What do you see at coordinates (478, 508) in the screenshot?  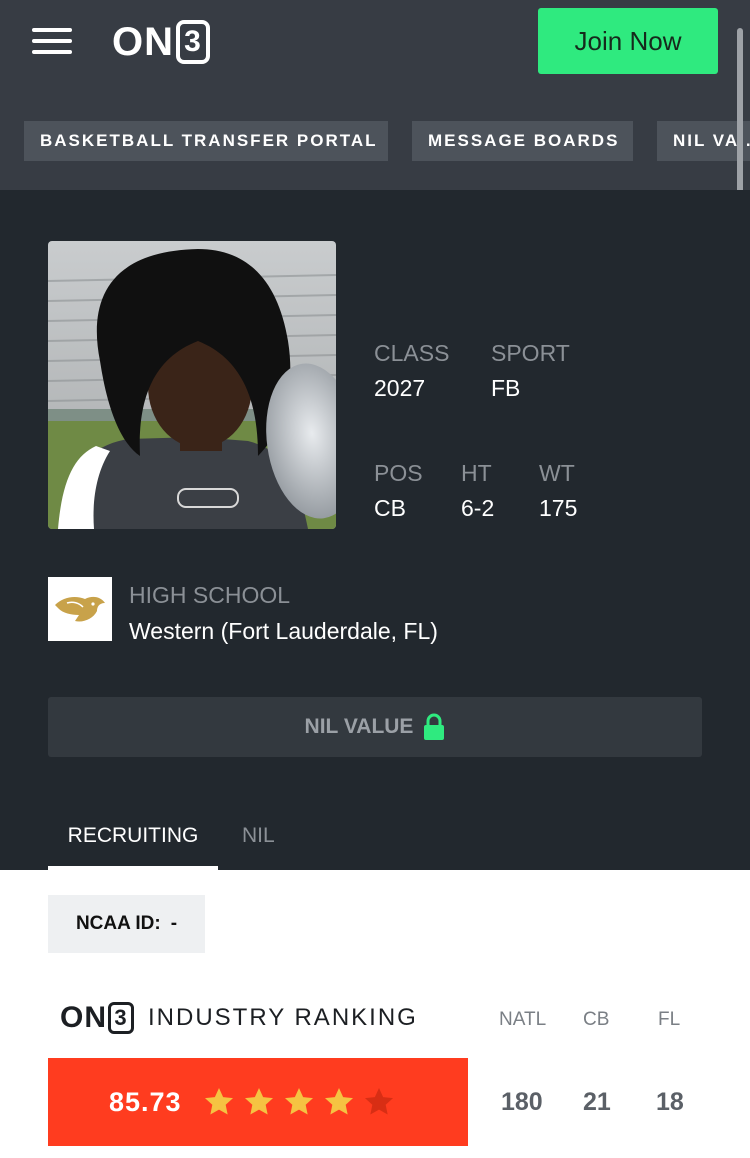 I see `ht-value: 6-2` at bounding box center [478, 508].